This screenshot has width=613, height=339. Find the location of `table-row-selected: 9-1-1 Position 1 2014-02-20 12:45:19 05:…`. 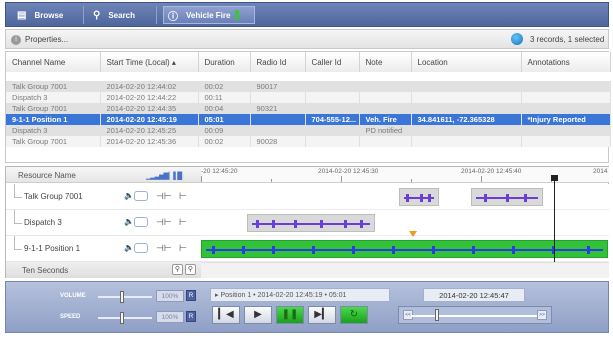

table-row-selected: 9-1-1 Position 1 2014-02-20 12:45:19 05:… is located at coordinates (308, 119).